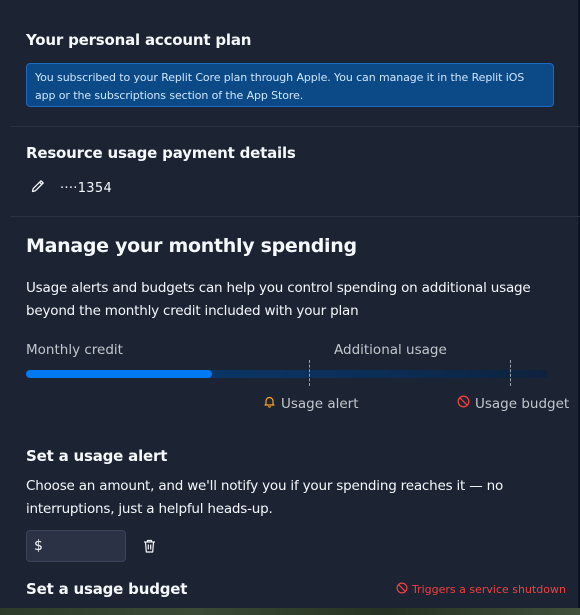 The height and width of the screenshot is (615, 580). Describe the element at coordinates (161, 153) in the screenshot. I see `payment-details-heading: Resource usage payment details` at that location.